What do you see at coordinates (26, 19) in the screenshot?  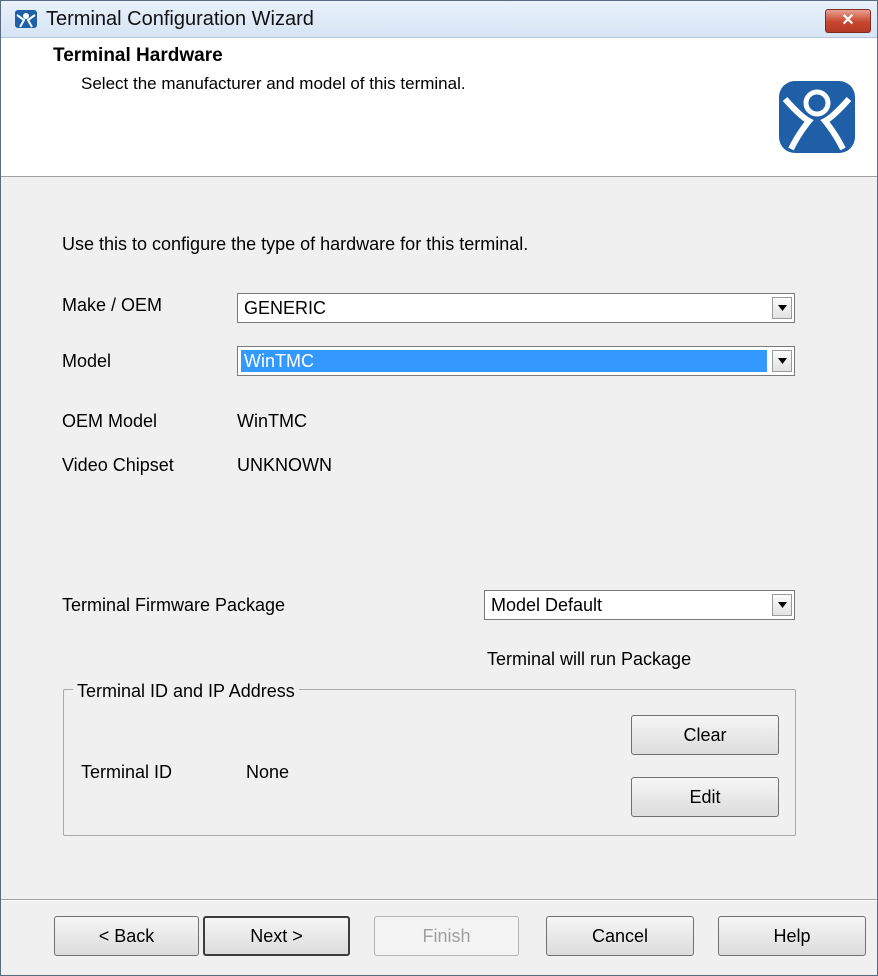 I see `thinmanager-app-icon` at bounding box center [26, 19].